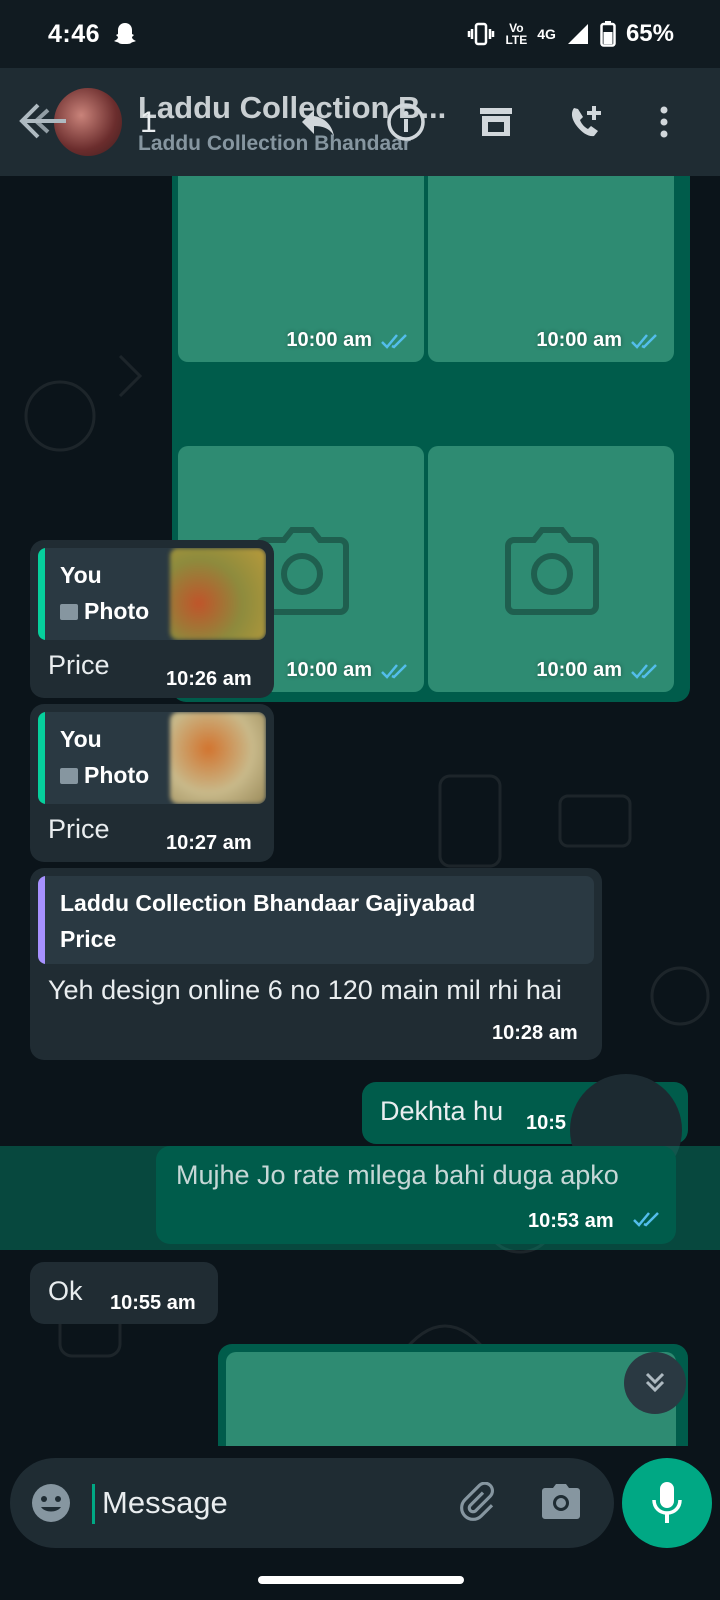 Image resolution: width=720 pixels, height=1600 pixels. What do you see at coordinates (42, 121) in the screenshot?
I see `back-arrow-icon` at bounding box center [42, 121].